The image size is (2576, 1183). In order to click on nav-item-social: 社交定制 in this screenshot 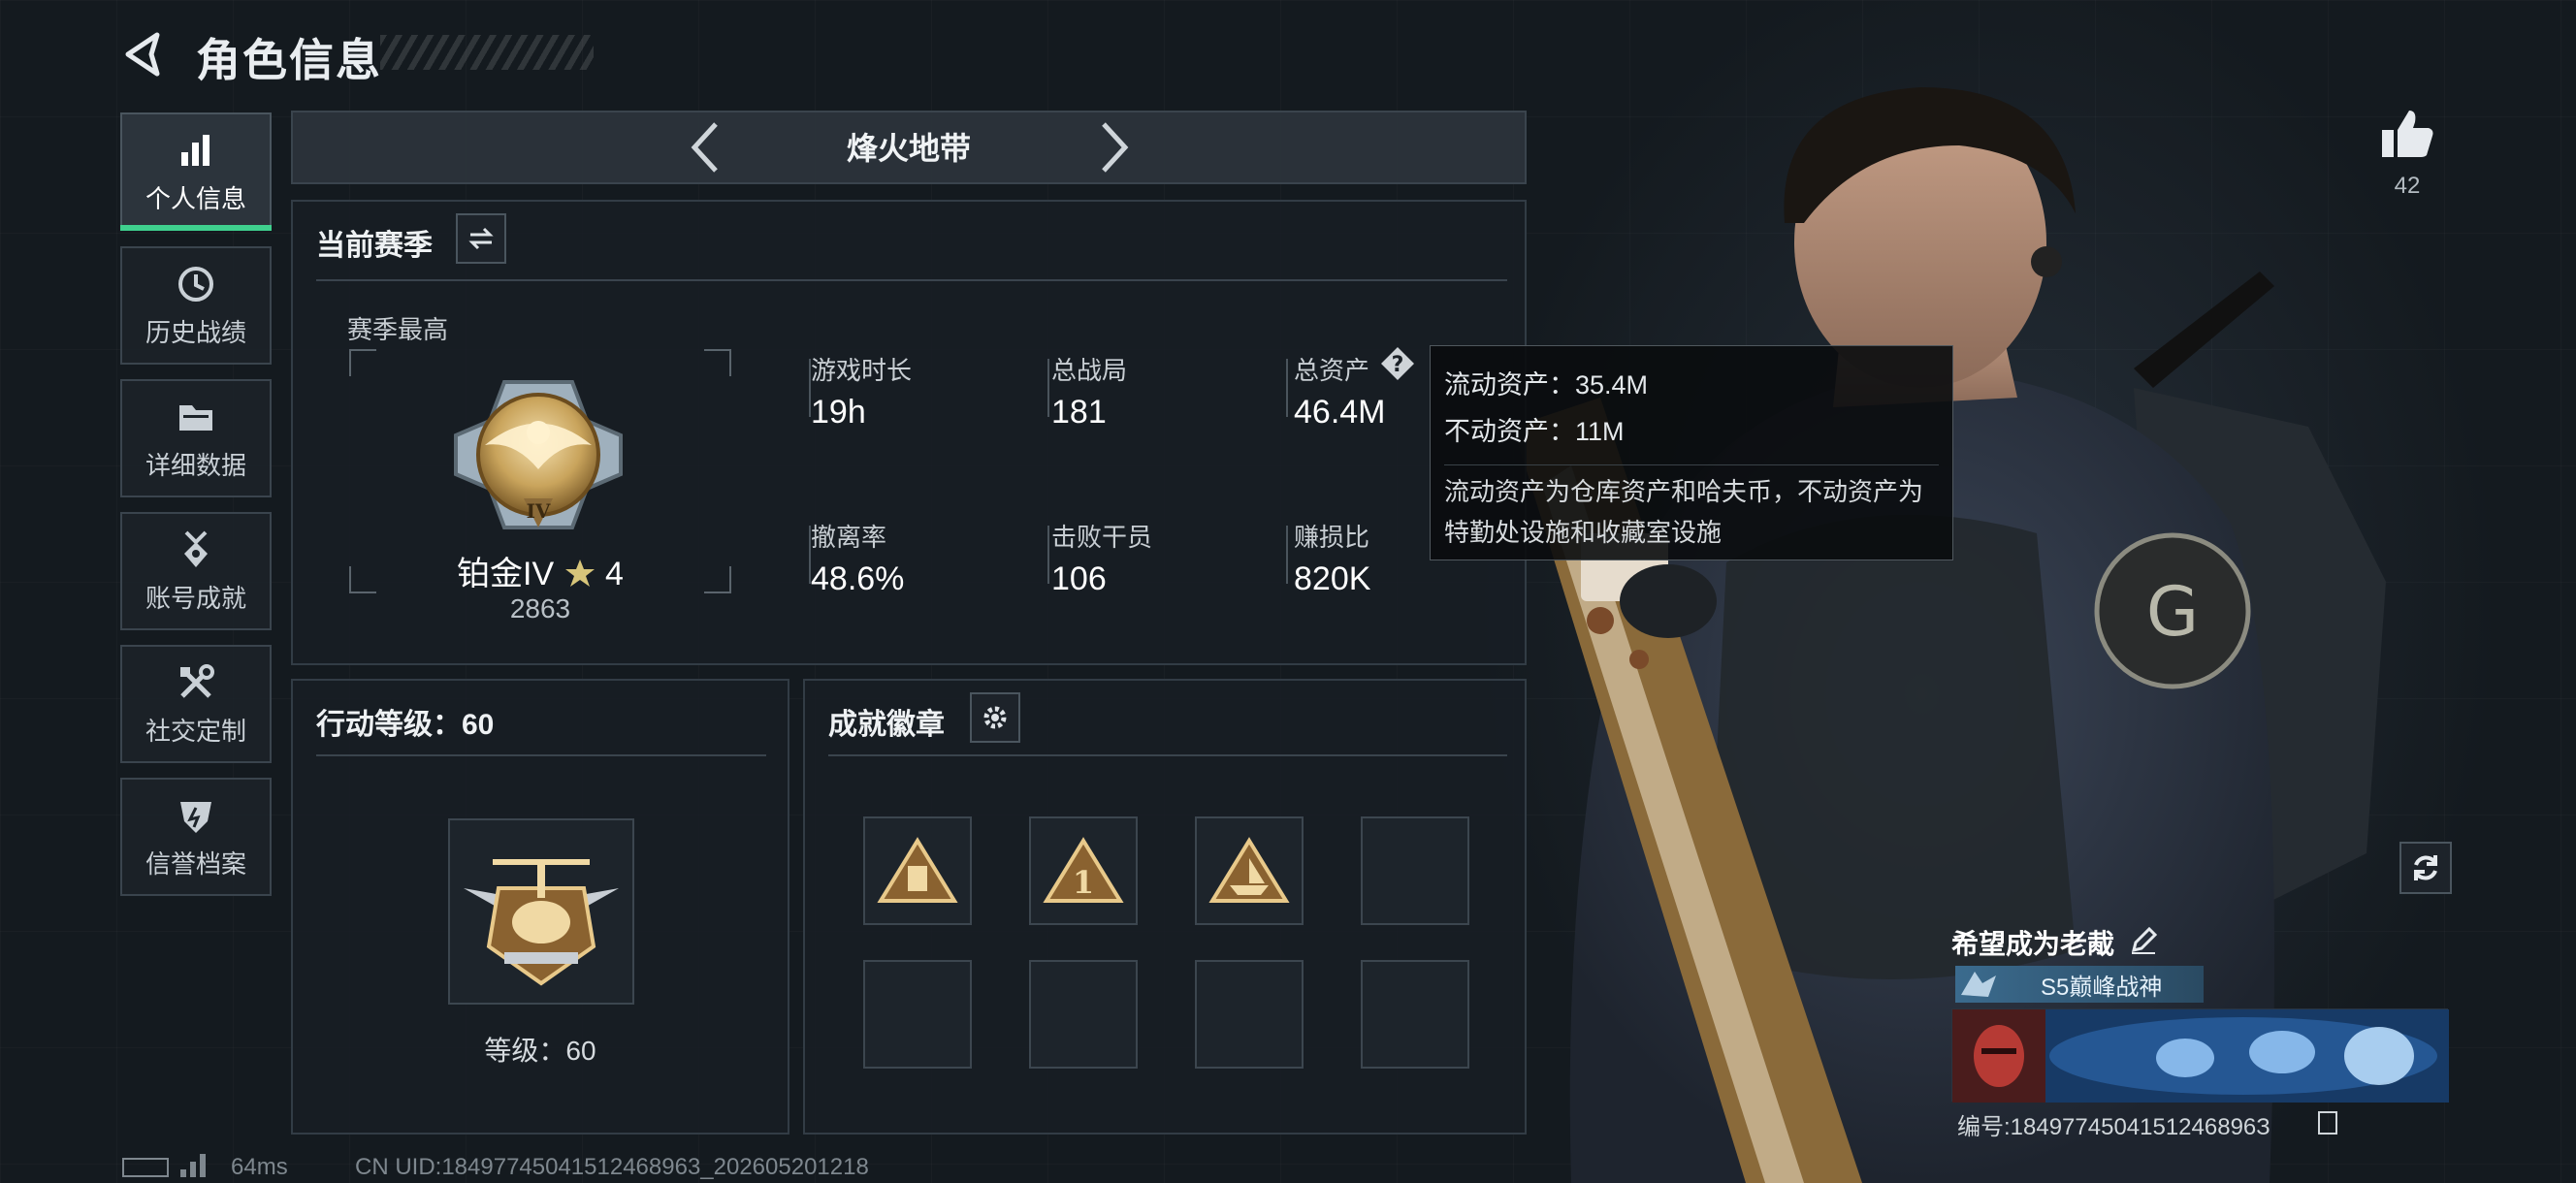, I will do `click(196, 704)`.